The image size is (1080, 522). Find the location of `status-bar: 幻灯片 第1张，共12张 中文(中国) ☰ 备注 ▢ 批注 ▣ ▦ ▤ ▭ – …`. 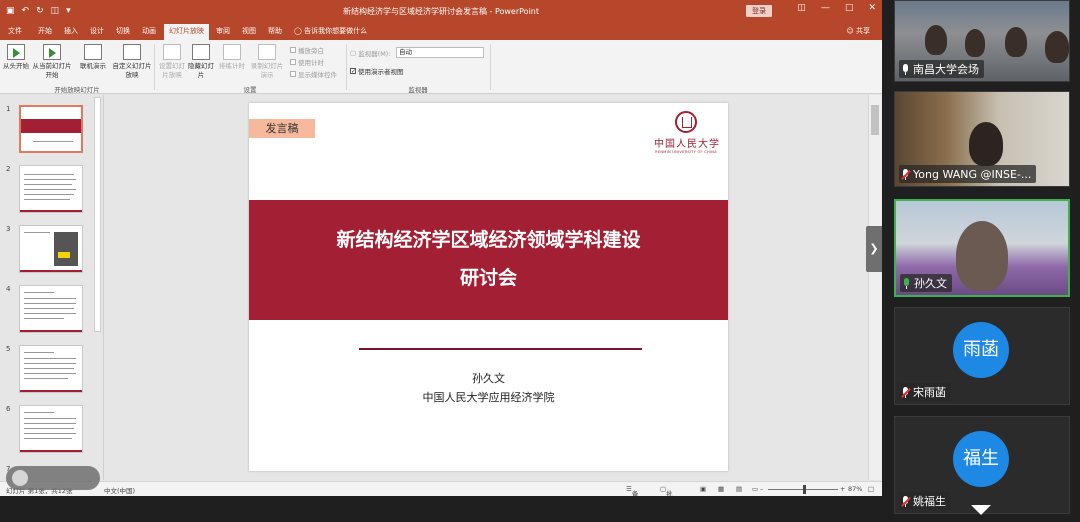

status-bar: 幻灯片 第1张，共12张 中文(中国) ☰ 备注 ▢ 批注 ▣ ▦ ▤ ▭ – … is located at coordinates (441, 488).